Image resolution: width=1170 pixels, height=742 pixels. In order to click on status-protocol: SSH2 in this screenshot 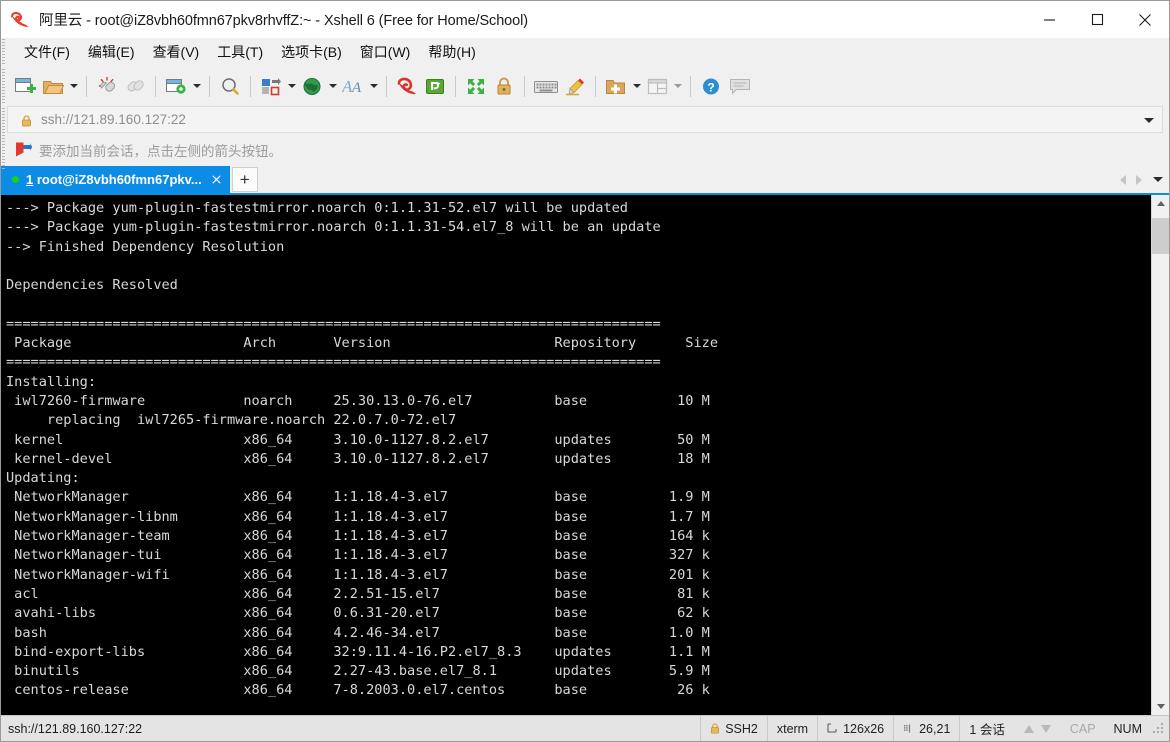, I will do `click(733, 728)`.